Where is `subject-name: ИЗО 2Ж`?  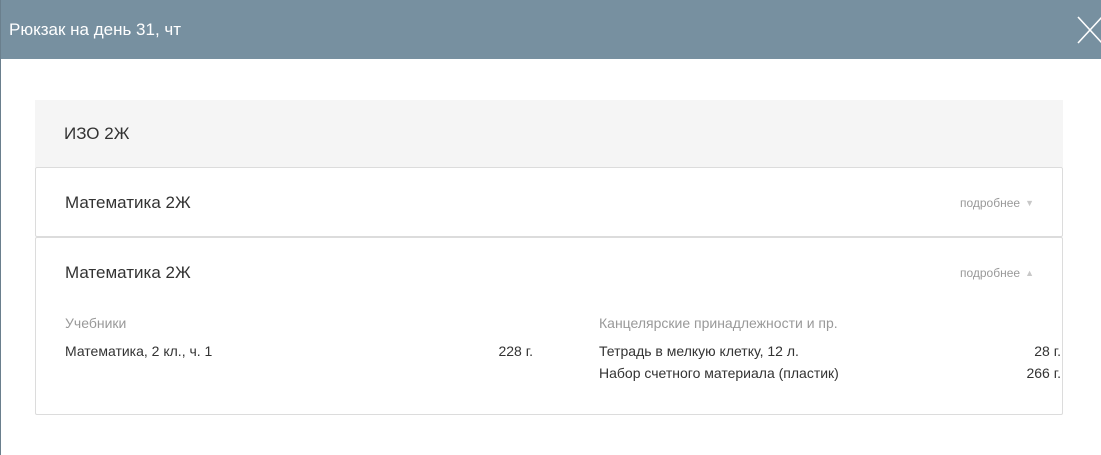 subject-name: ИЗО 2Ж is located at coordinates (97, 133).